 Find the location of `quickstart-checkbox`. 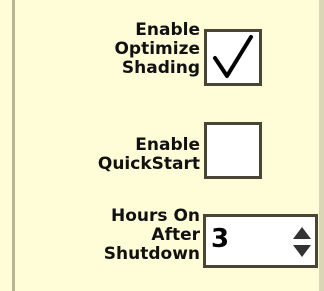

quickstart-checkbox is located at coordinates (233, 150).